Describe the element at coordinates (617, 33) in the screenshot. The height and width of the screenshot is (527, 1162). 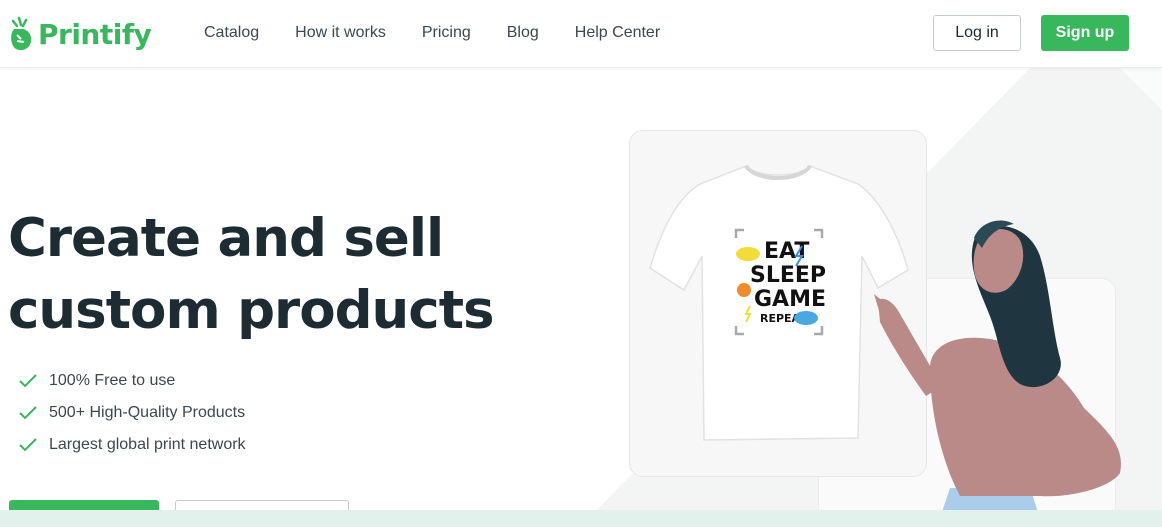
I see `nav-help-center: Help Center` at that location.